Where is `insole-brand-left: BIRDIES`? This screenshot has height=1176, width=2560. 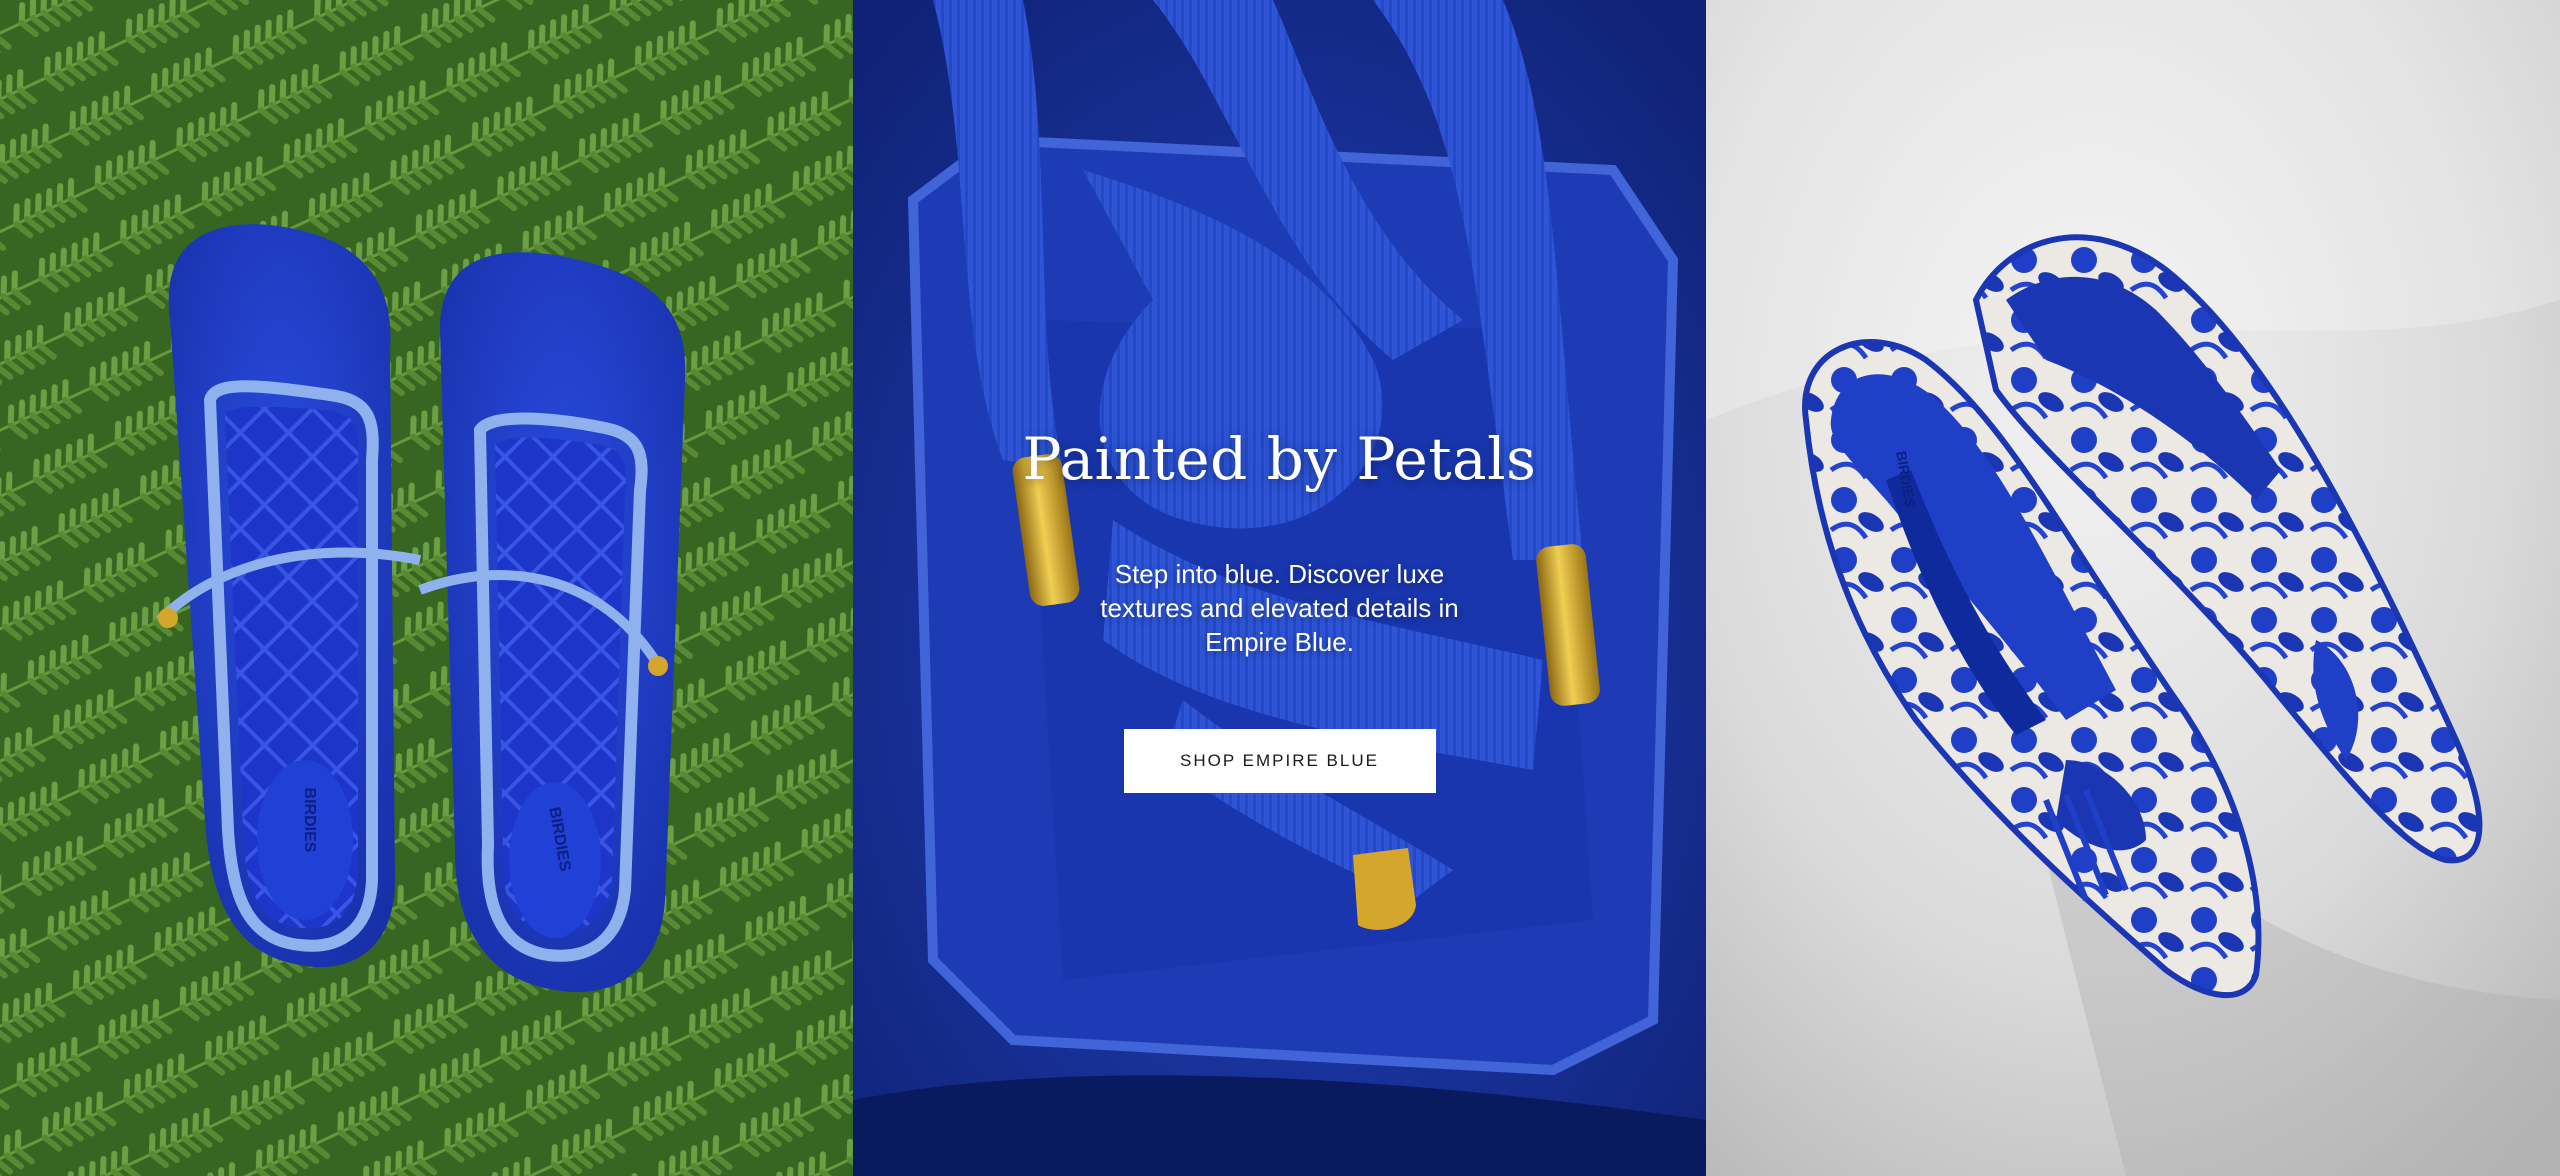
insole-brand-left: BIRDIES is located at coordinates (309, 820).